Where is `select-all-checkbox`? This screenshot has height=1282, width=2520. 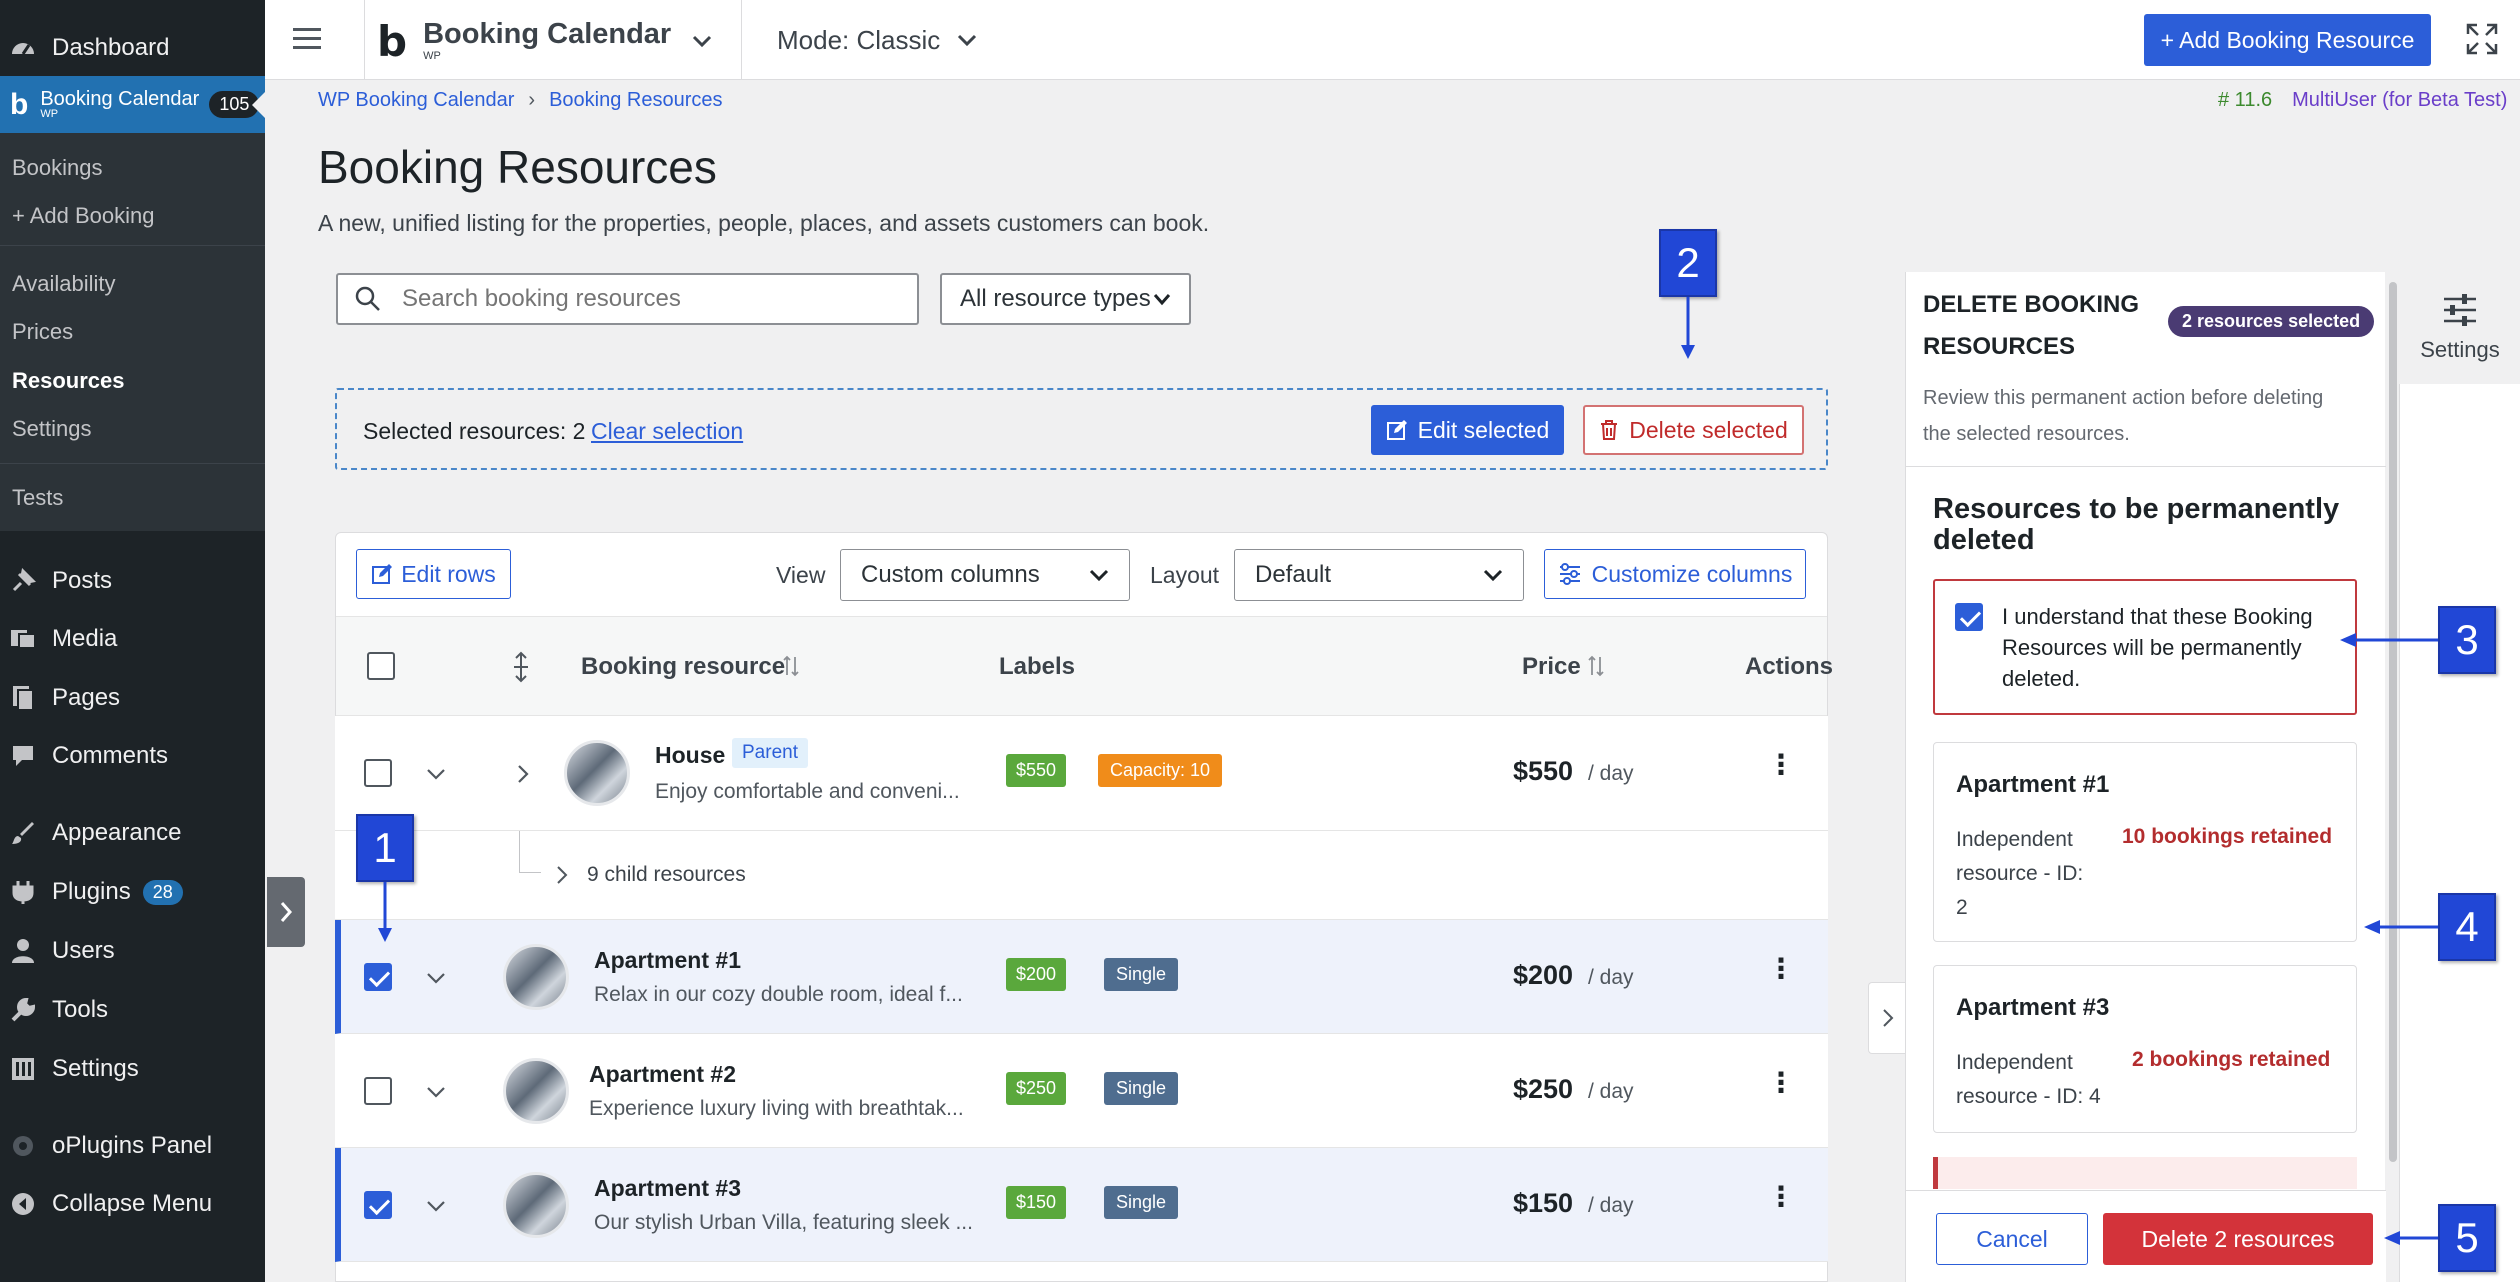 select-all-checkbox is located at coordinates (381, 666).